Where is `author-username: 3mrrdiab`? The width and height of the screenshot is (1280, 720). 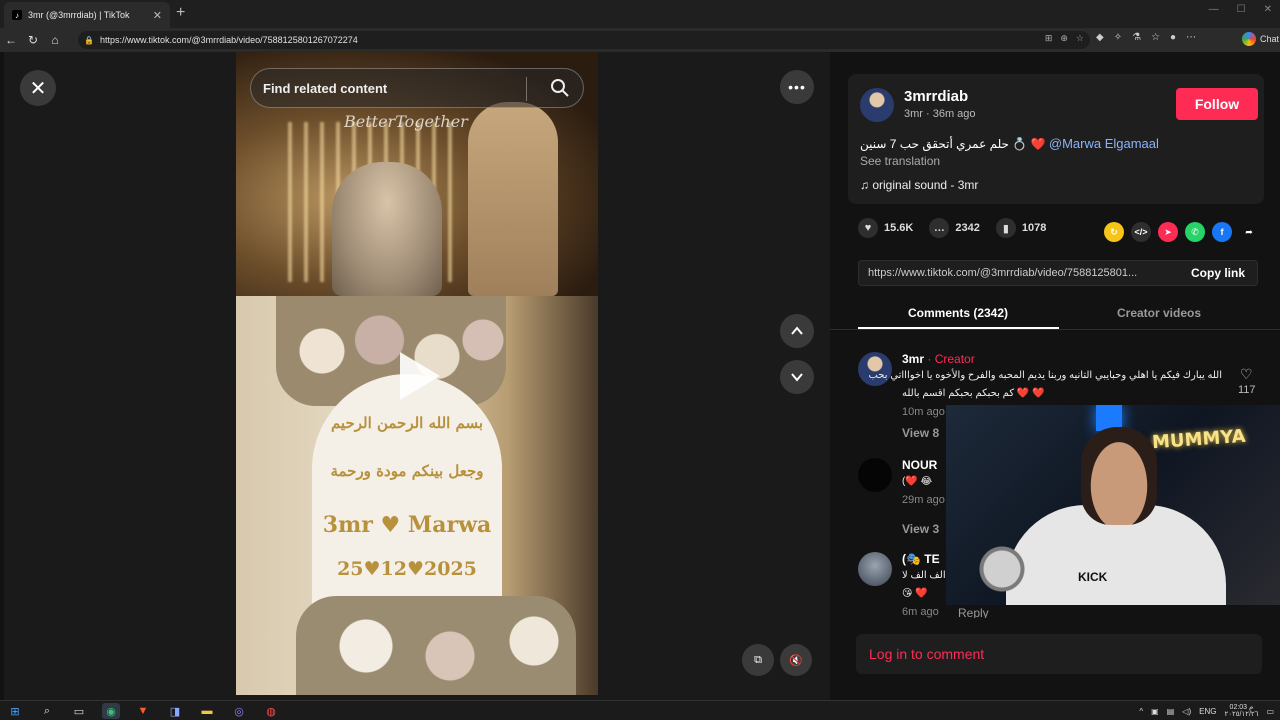 author-username: 3mrrdiab is located at coordinates (936, 96).